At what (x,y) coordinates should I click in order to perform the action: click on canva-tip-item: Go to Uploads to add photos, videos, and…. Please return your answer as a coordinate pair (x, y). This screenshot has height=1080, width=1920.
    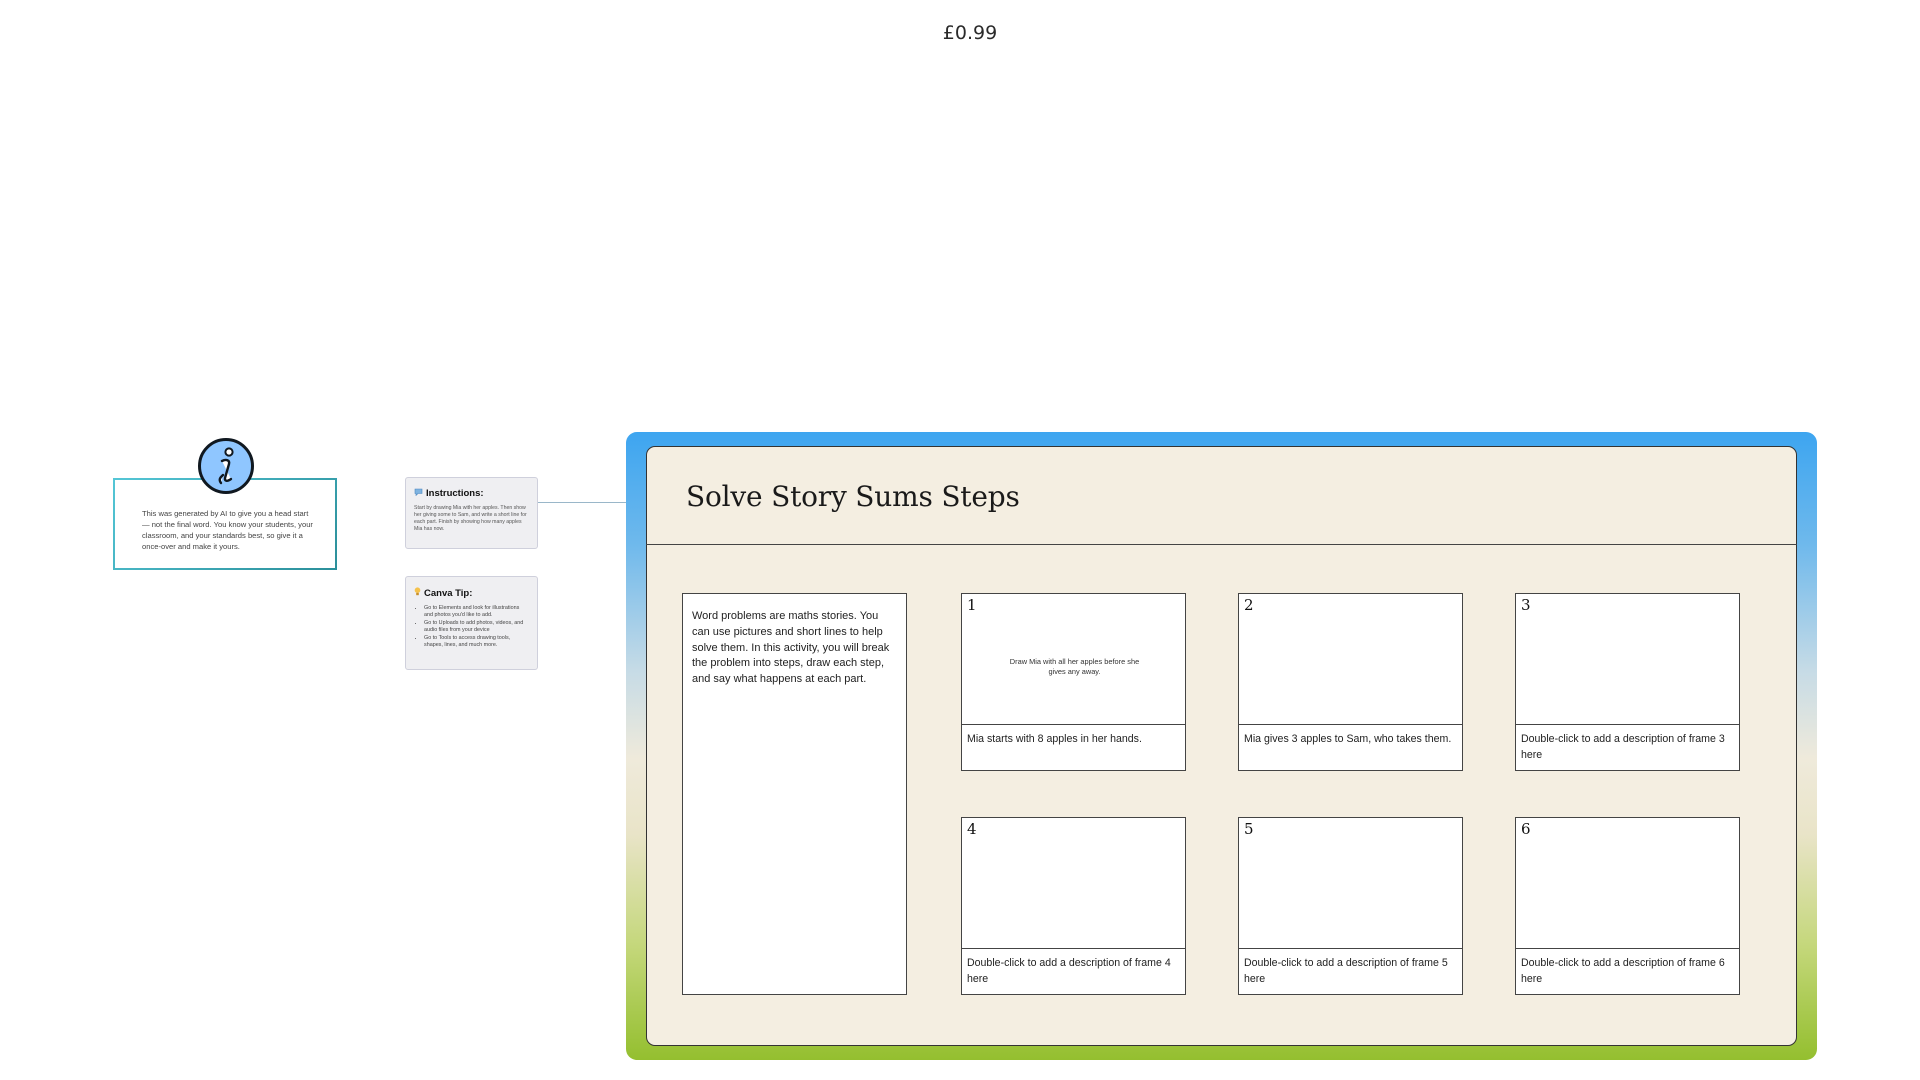
    Looking at the image, I should click on (476, 627).